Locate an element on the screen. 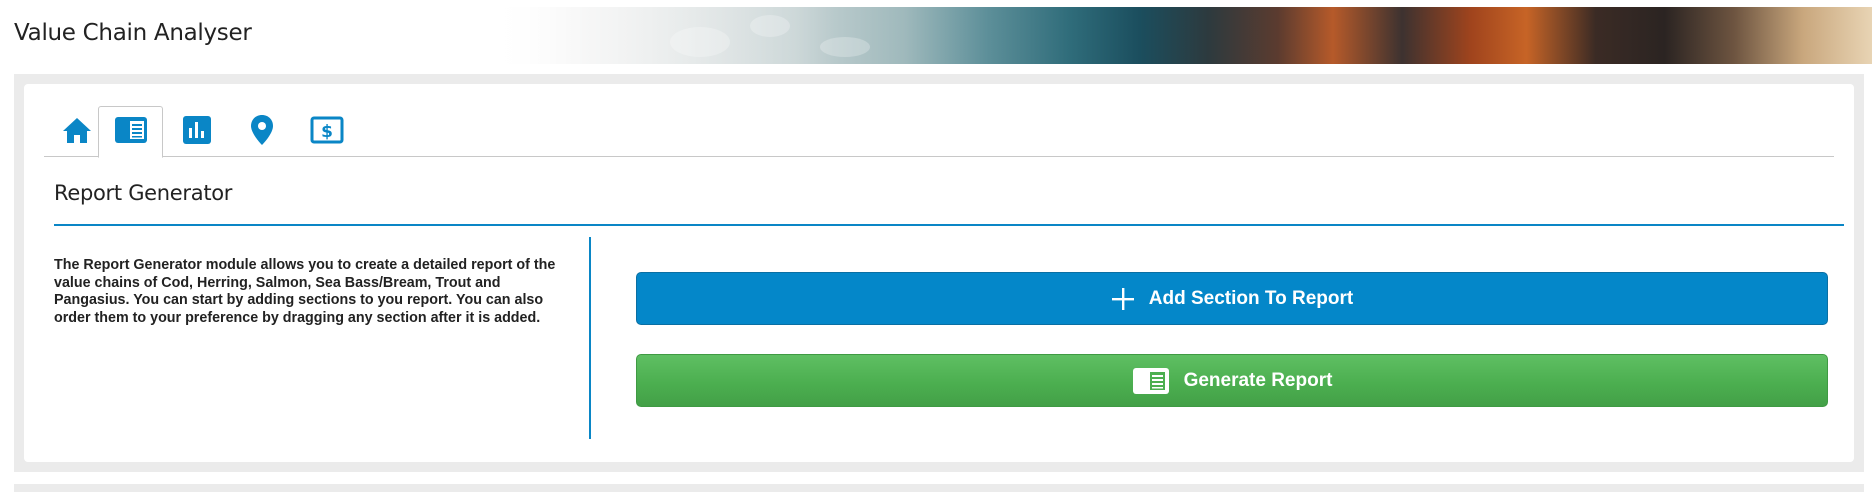  home-icon is located at coordinates (77, 132).